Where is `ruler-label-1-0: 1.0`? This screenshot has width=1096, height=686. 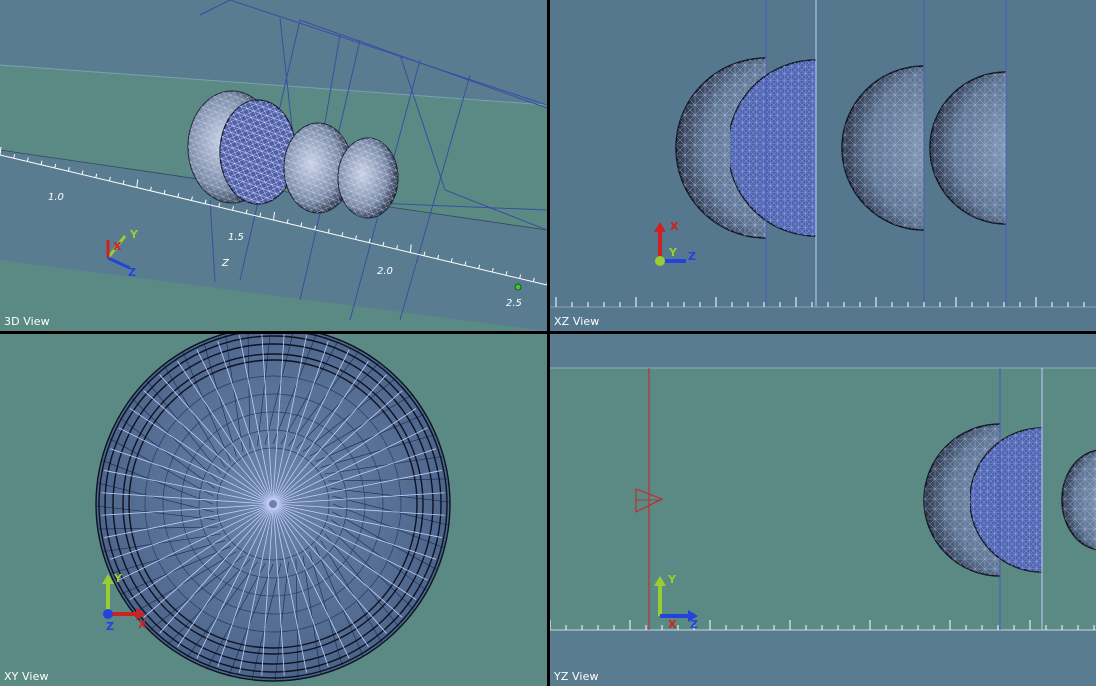
ruler-label-1-0: 1.0 is located at coordinates (56, 197).